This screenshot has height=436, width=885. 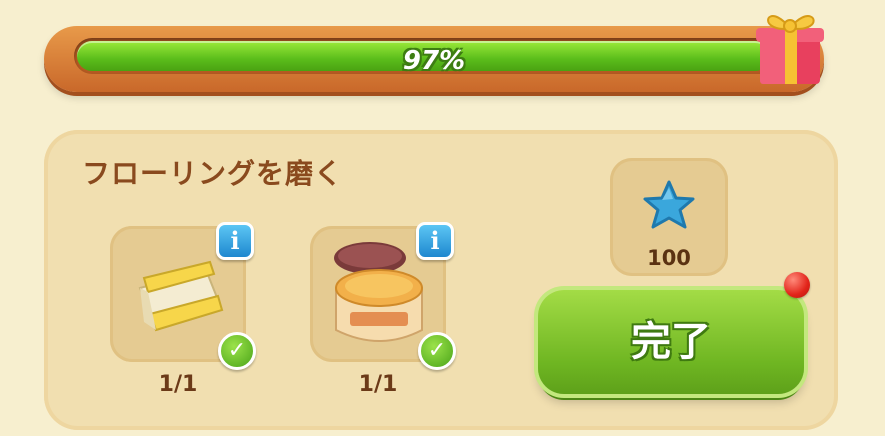 I want to click on progress-label: 97%, so click(x=434, y=60).